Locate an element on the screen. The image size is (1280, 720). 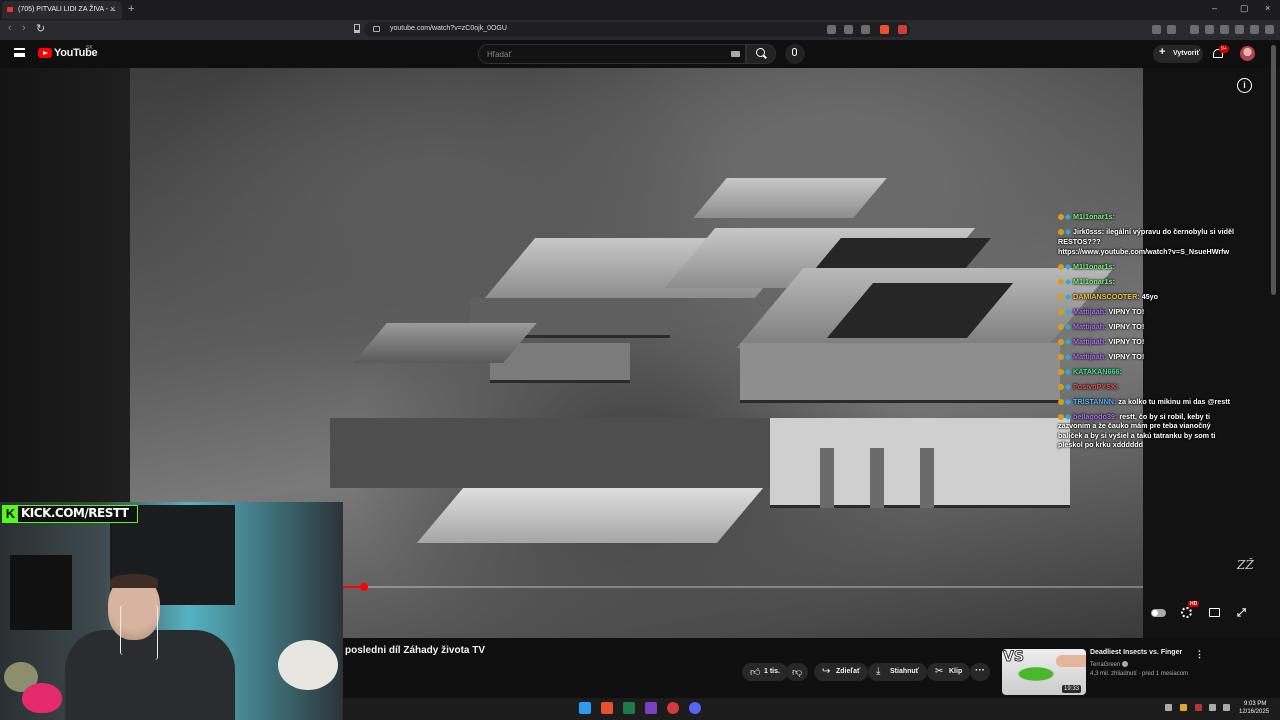
tray-app-icon is located at coordinates (1183, 707).